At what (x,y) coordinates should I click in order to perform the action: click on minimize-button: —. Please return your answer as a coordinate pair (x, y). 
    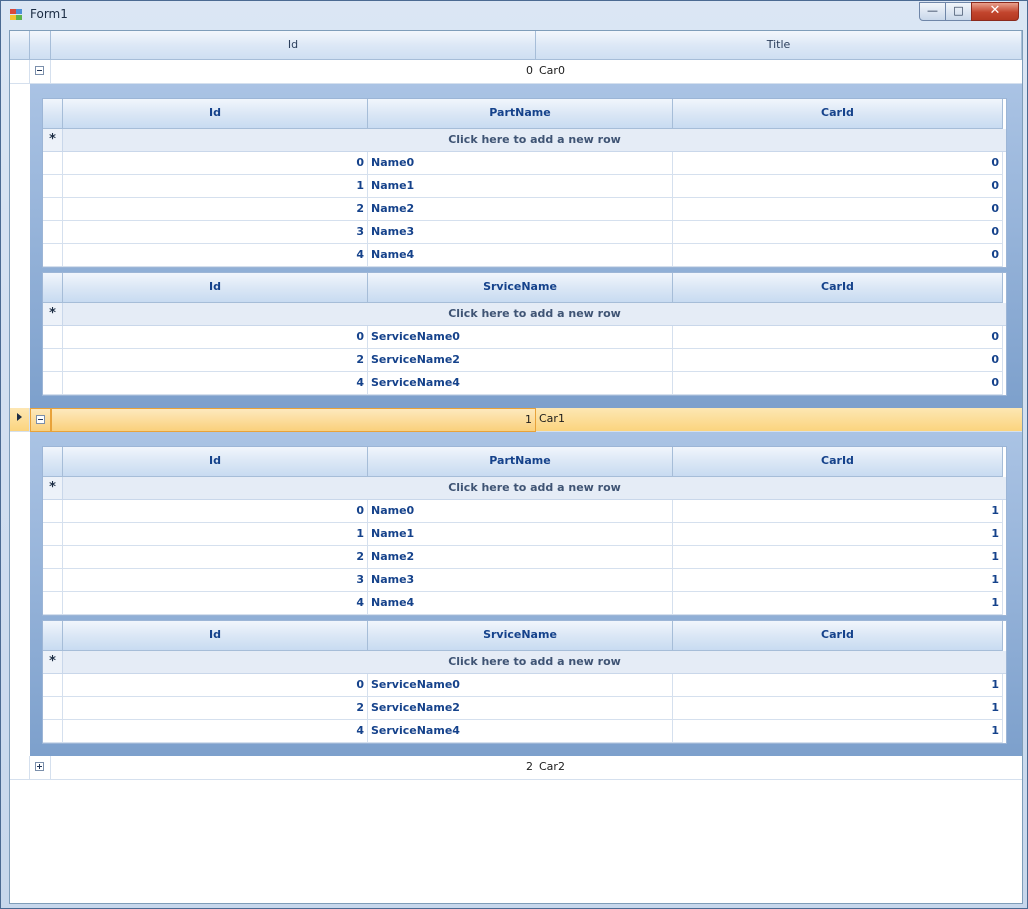
    Looking at the image, I should click on (932, 11).